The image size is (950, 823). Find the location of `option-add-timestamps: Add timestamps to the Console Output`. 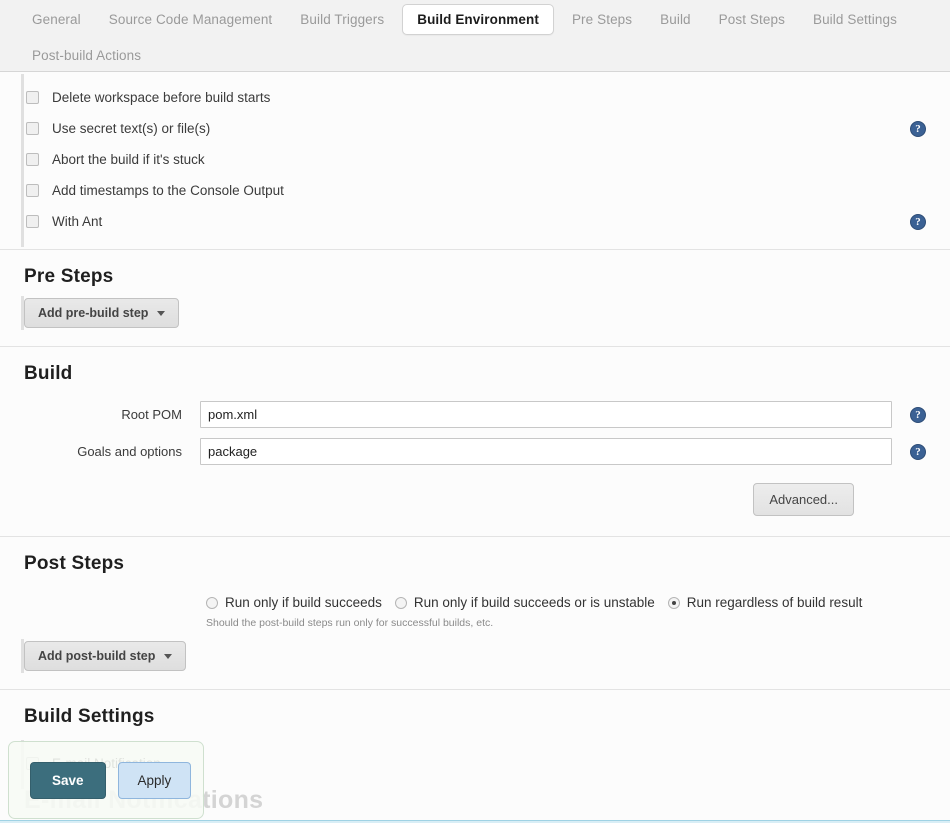

option-add-timestamps: Add timestamps to the Console Output is located at coordinates (475, 190).